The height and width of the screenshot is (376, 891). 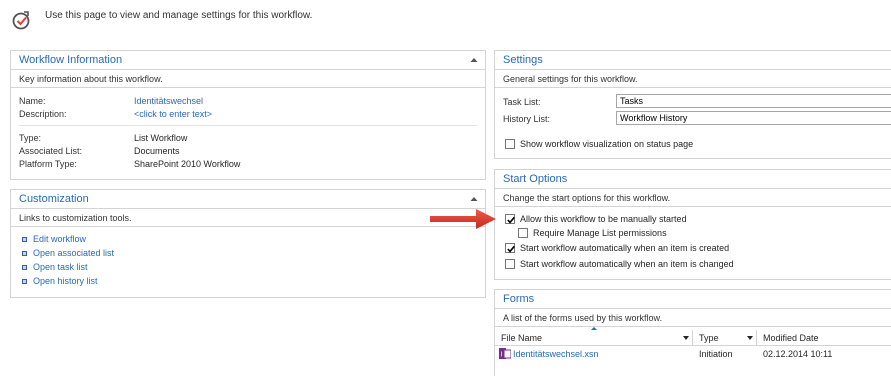 I want to click on name-label: Name:, so click(x=32, y=101).